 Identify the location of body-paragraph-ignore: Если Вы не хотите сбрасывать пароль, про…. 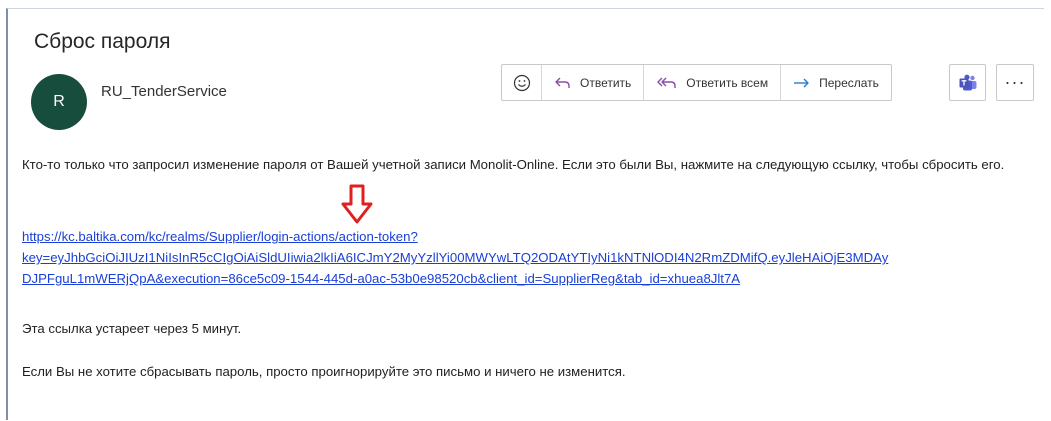
(324, 371).